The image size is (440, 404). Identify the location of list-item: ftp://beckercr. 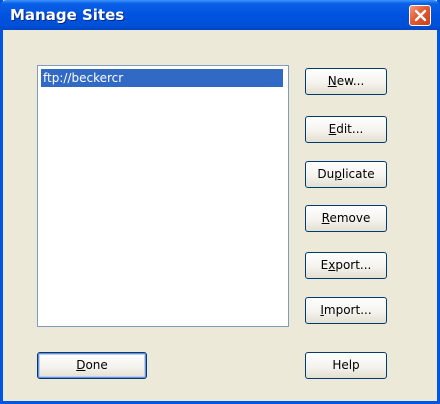
(162, 78).